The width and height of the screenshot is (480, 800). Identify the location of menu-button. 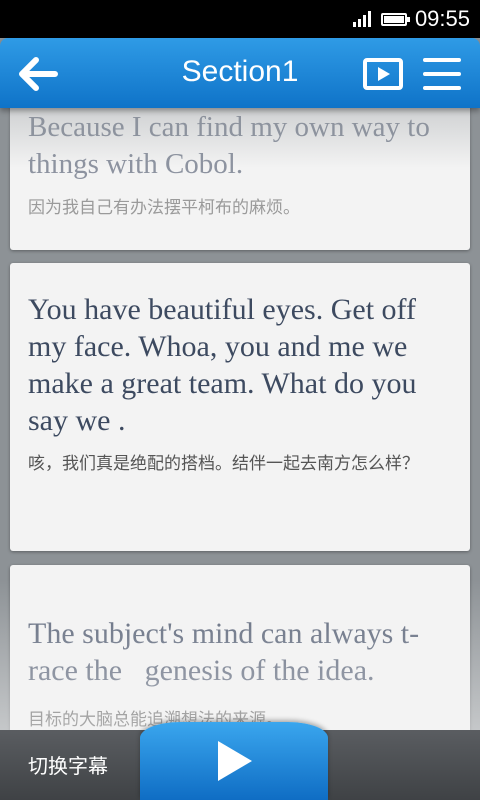
(442, 74).